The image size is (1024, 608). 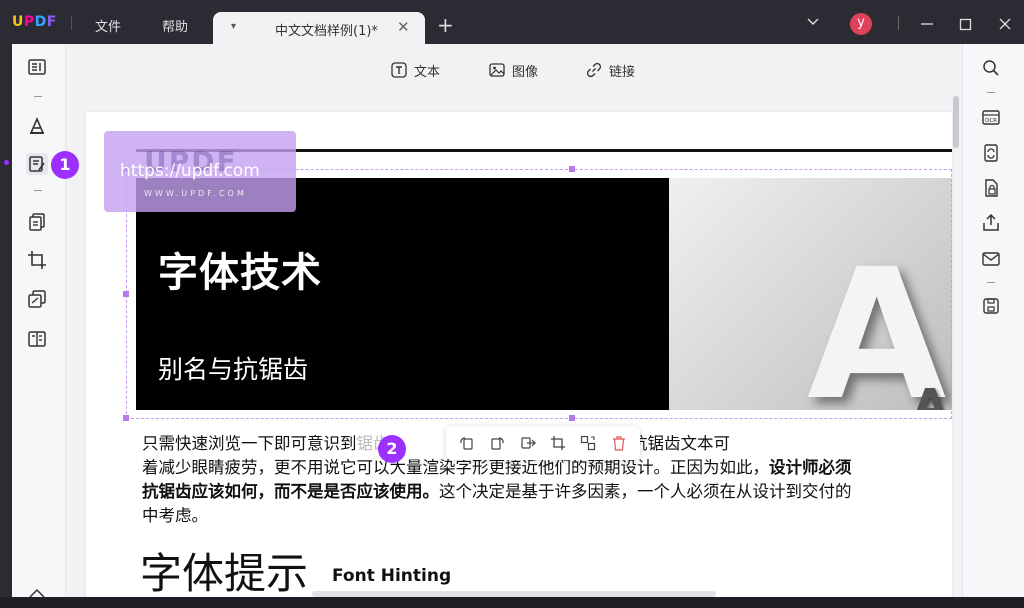 I want to click on maximize-button, so click(x=965, y=25).